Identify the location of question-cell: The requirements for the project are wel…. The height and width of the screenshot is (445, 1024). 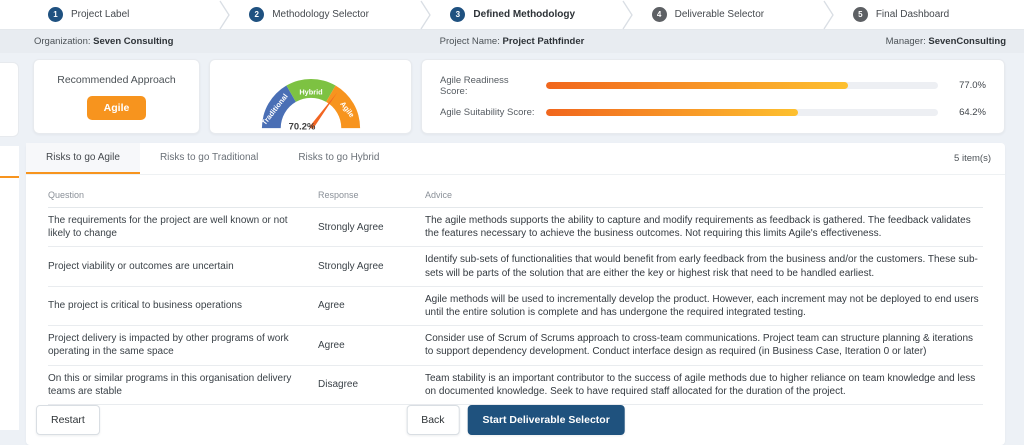
(168, 227).